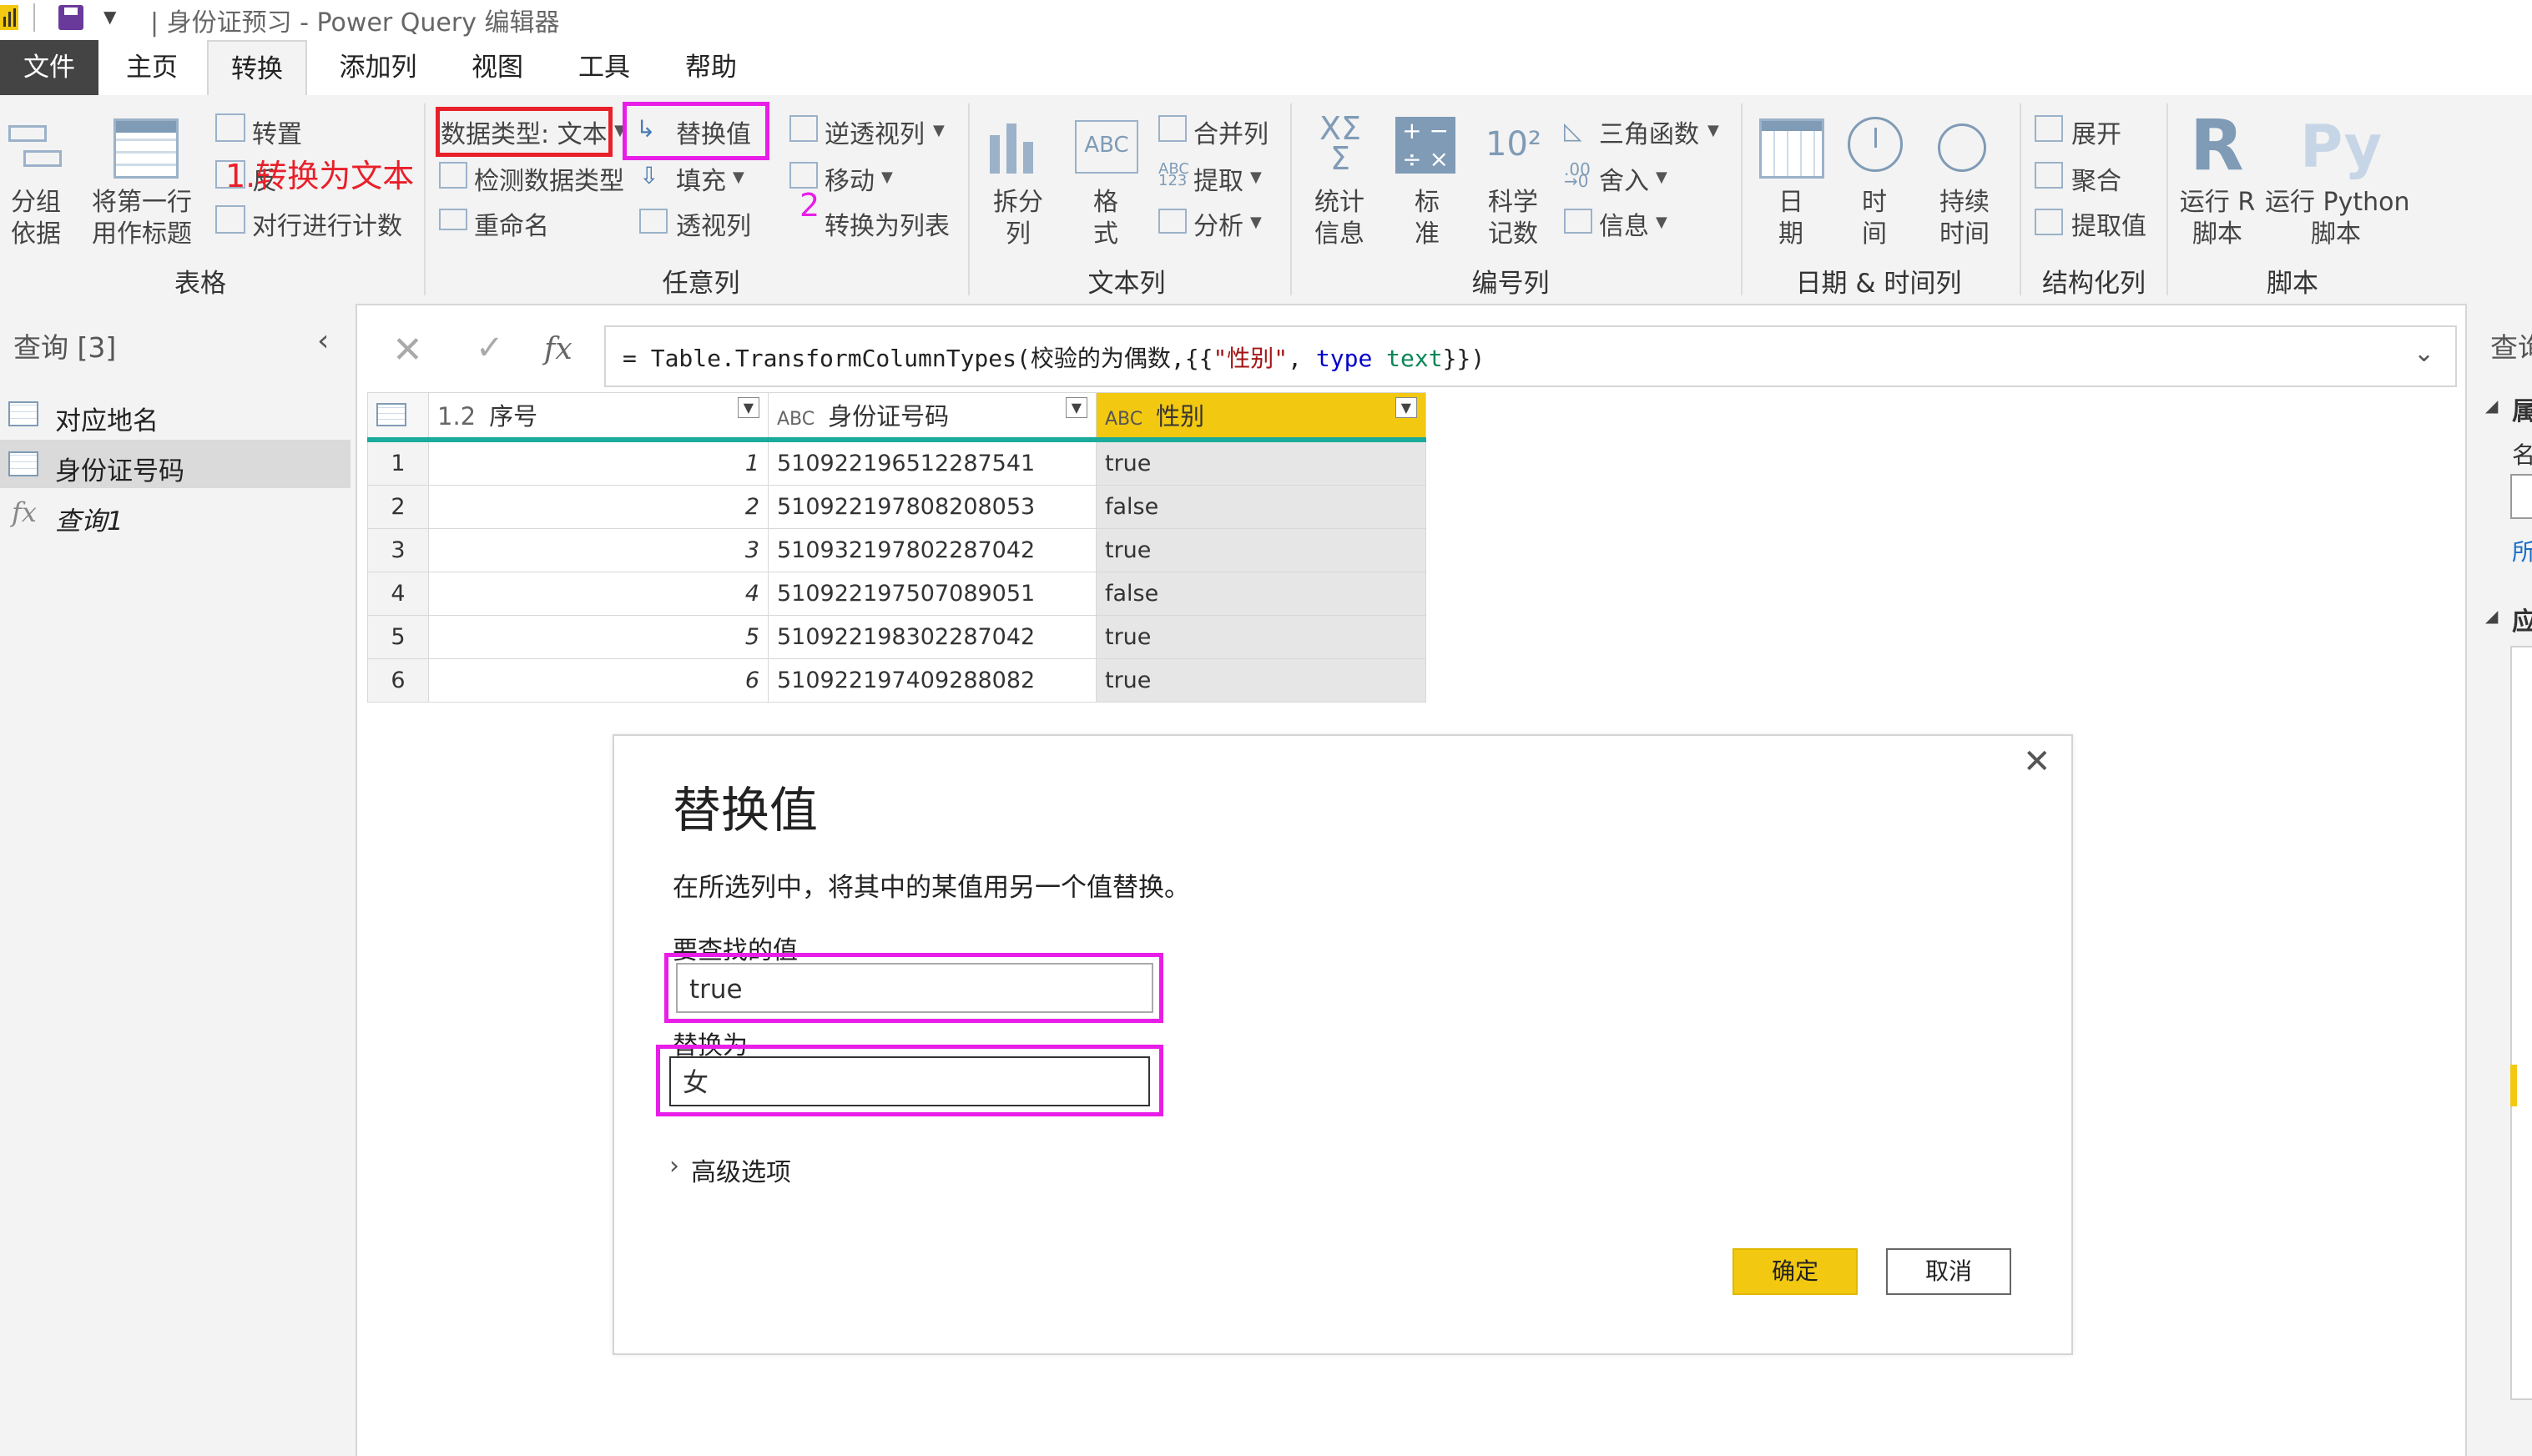  I want to click on merge-columns-button: 合并列, so click(1231, 131).